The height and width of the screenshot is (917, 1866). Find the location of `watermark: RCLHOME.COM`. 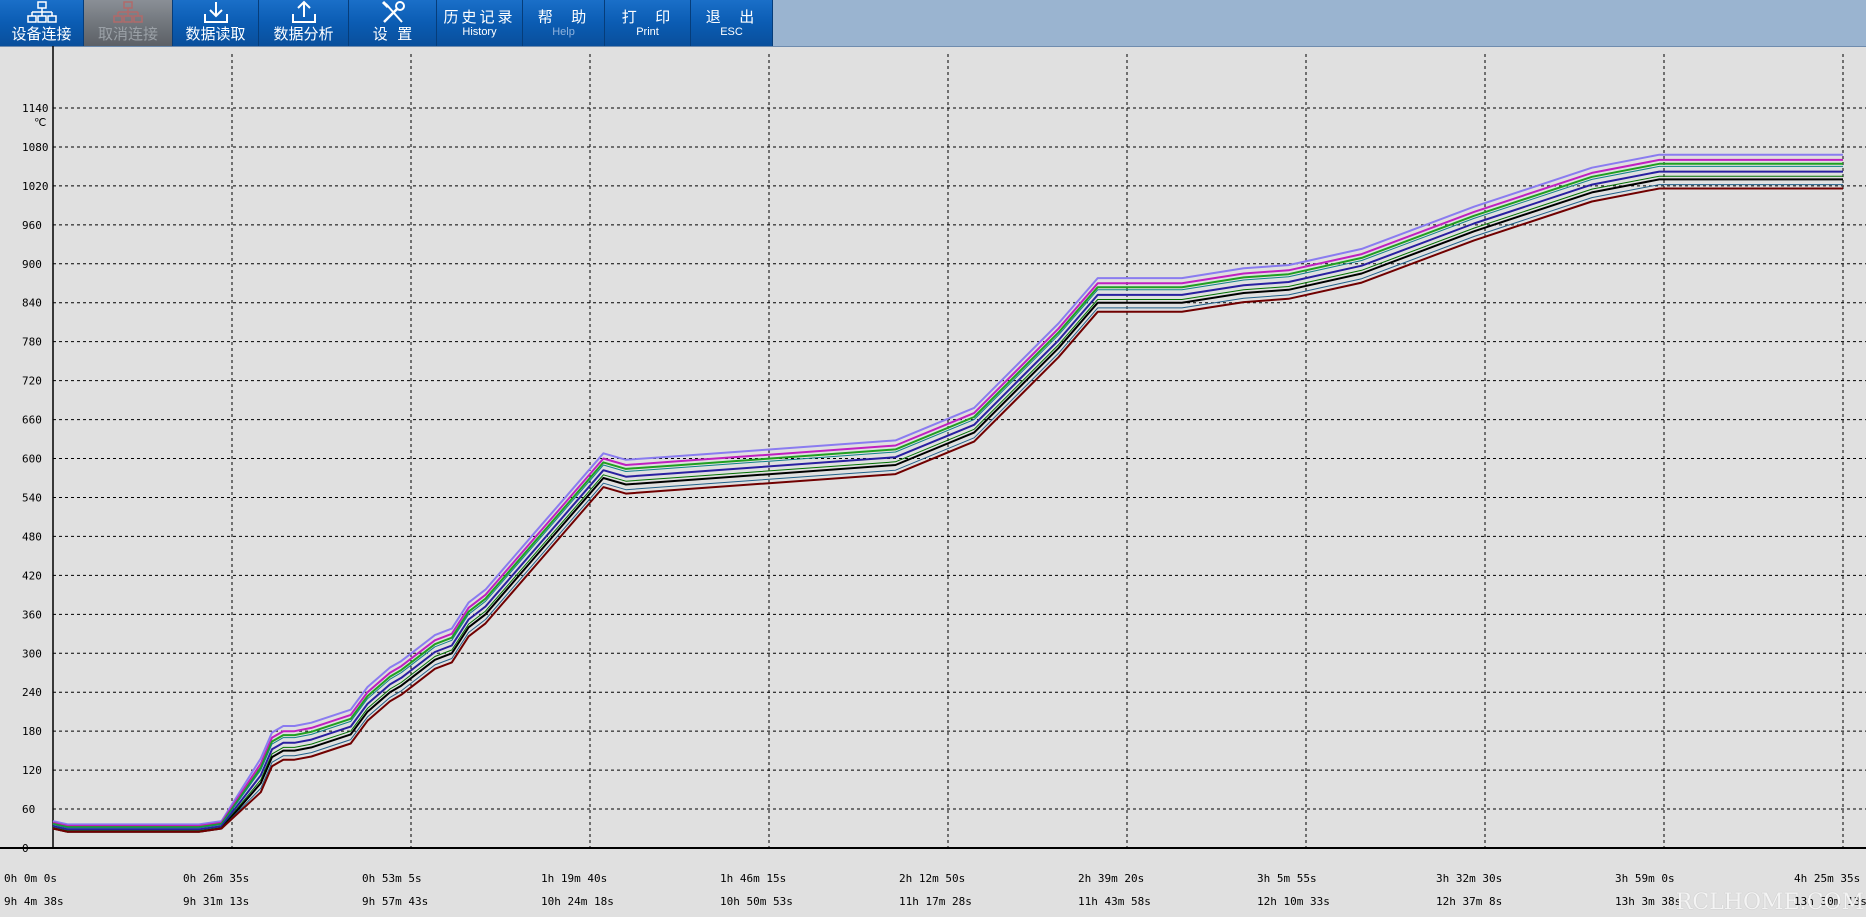

watermark: RCLHOME.COM is located at coordinates (1769, 902).